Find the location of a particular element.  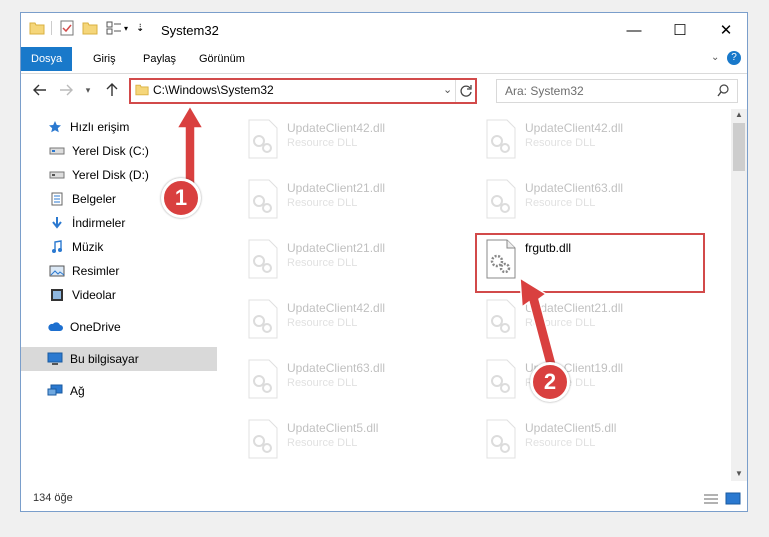

forward-arrow-icon is located at coordinates (66, 90).